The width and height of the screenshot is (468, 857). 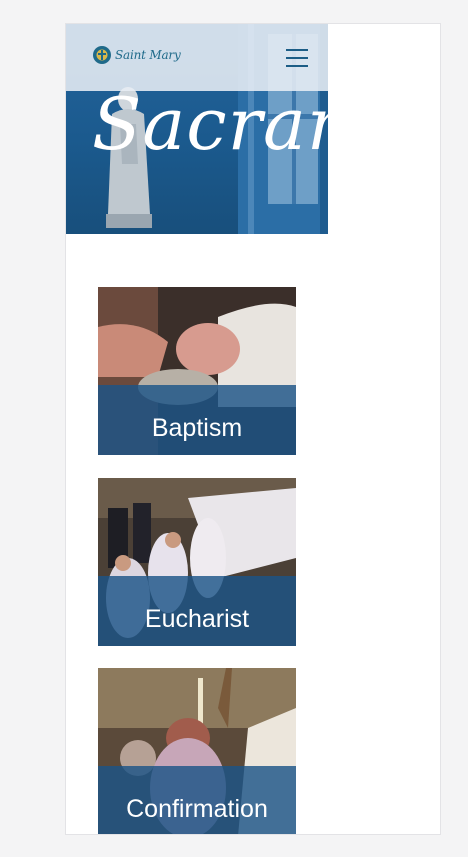 I want to click on parish-emblem-icon, so click(x=102, y=55).